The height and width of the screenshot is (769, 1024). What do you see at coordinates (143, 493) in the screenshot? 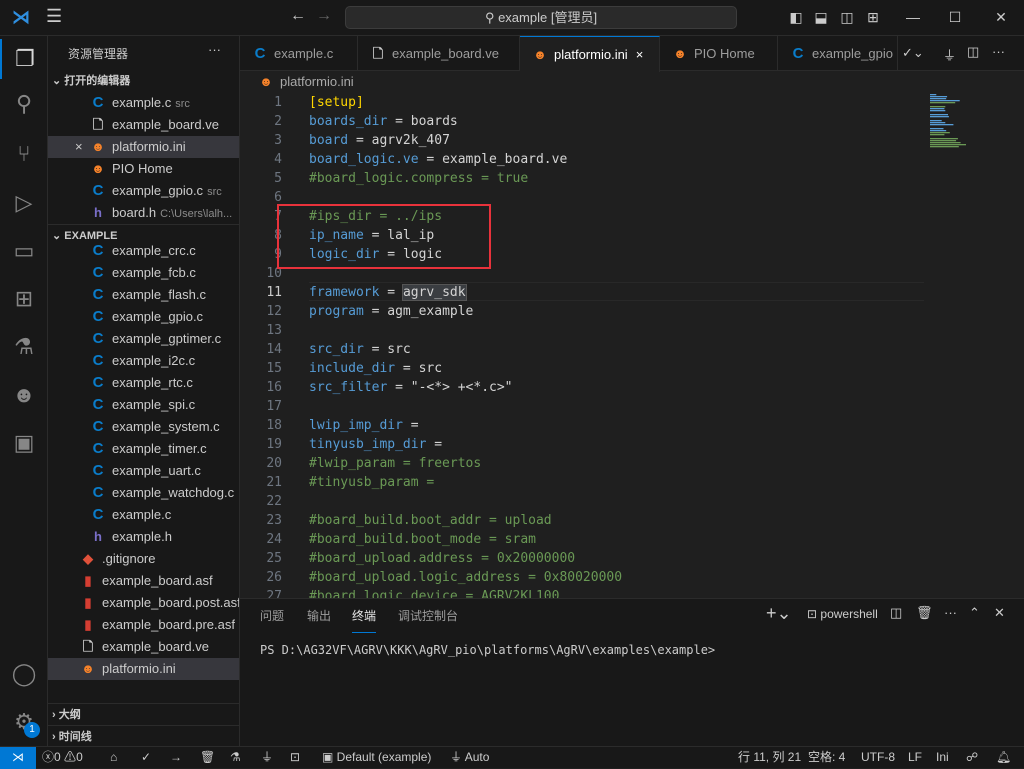
I see `file-item: Cexample_watchdog.c` at bounding box center [143, 493].